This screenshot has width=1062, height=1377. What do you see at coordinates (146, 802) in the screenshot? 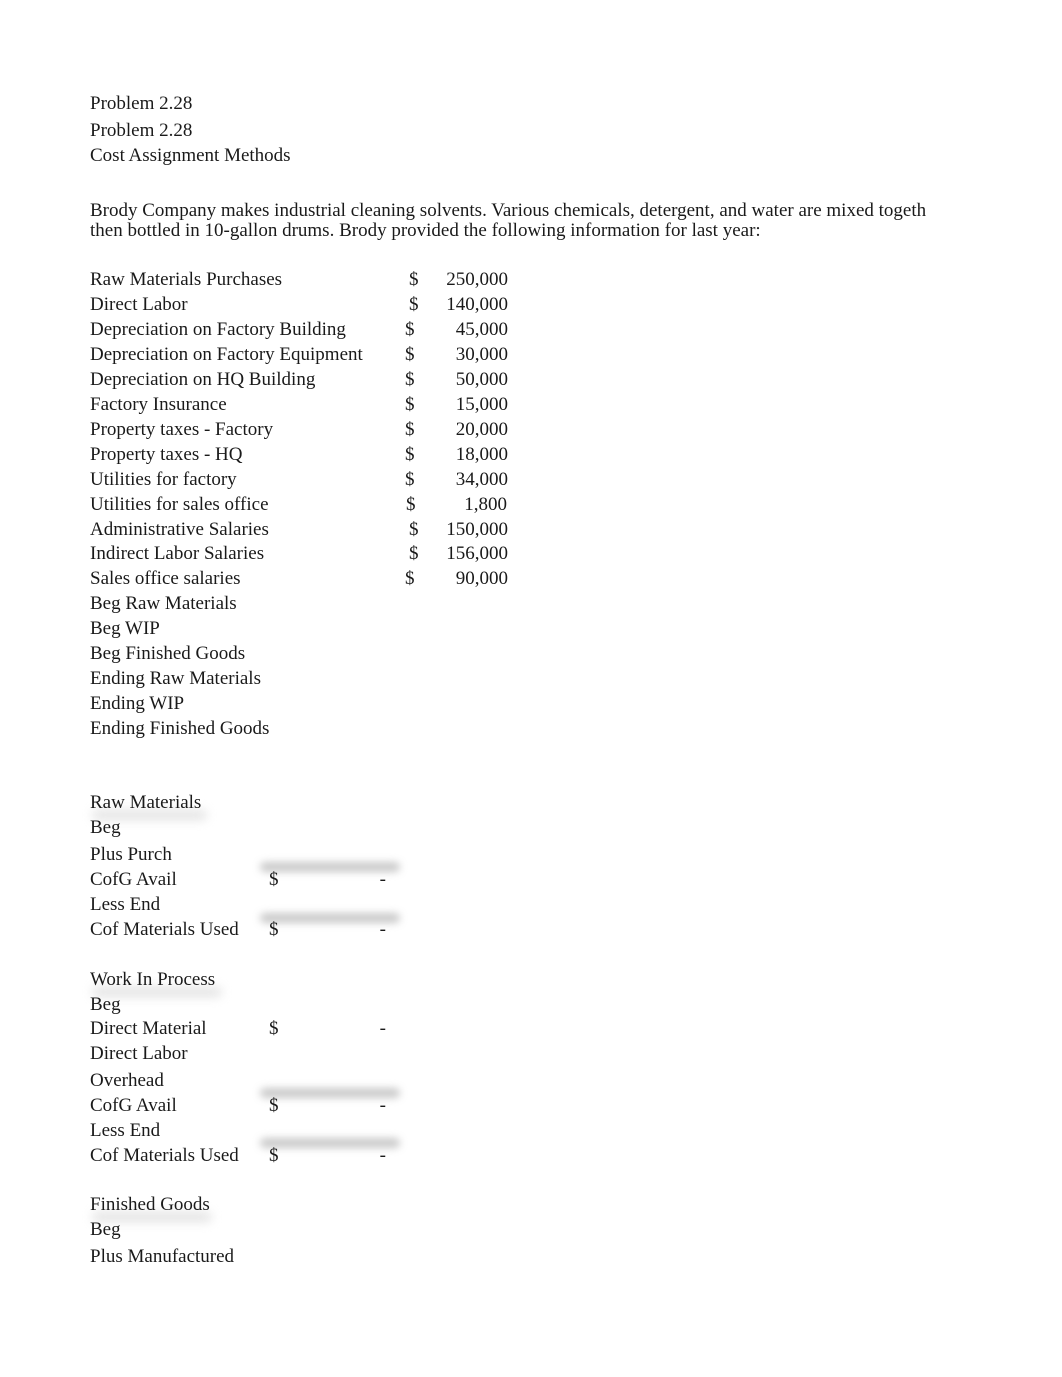
I see `raw-materials-heading: Raw Materials` at bounding box center [146, 802].